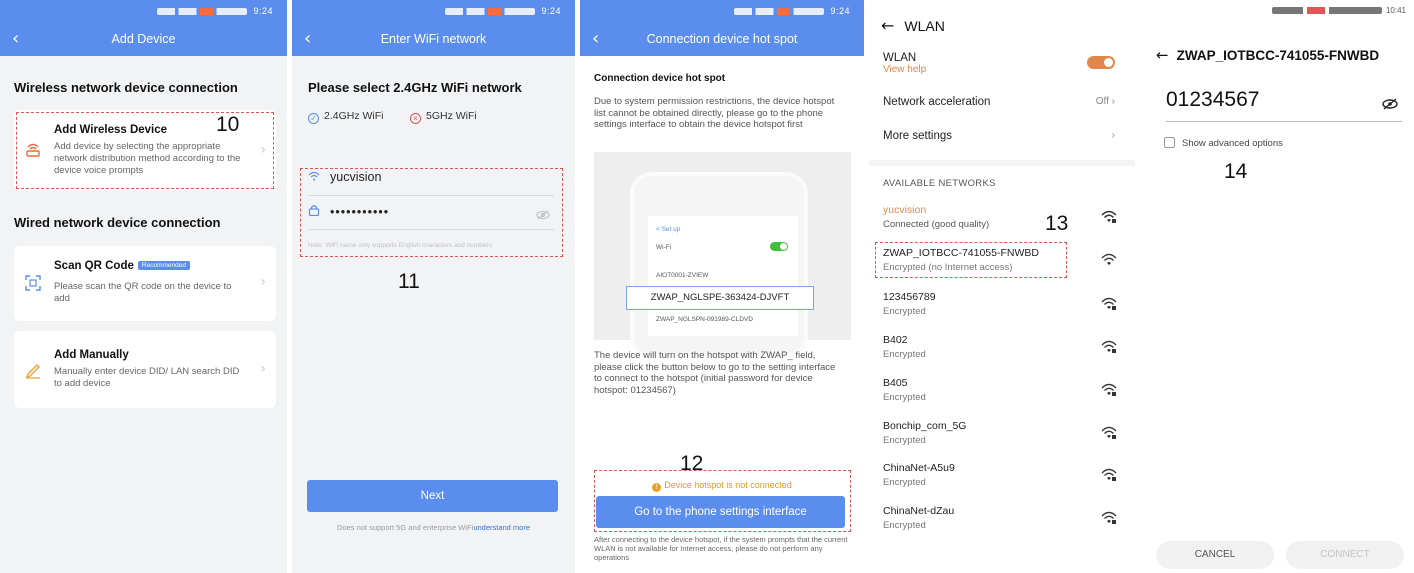  Describe the element at coordinates (433, 28) in the screenshot. I see `app-header: 9:24 ‹ Enter WiFi network` at that location.